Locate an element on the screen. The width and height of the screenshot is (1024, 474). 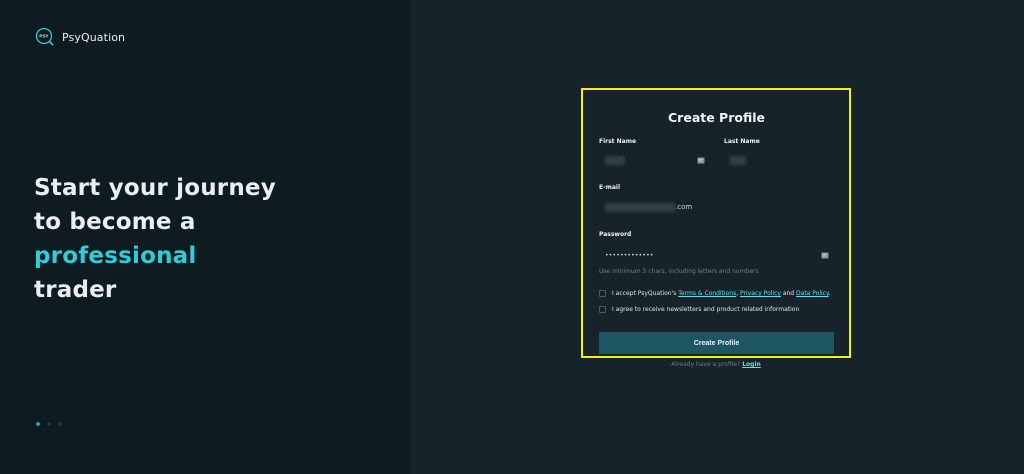
form-title: Create Profile is located at coordinates (716, 117).